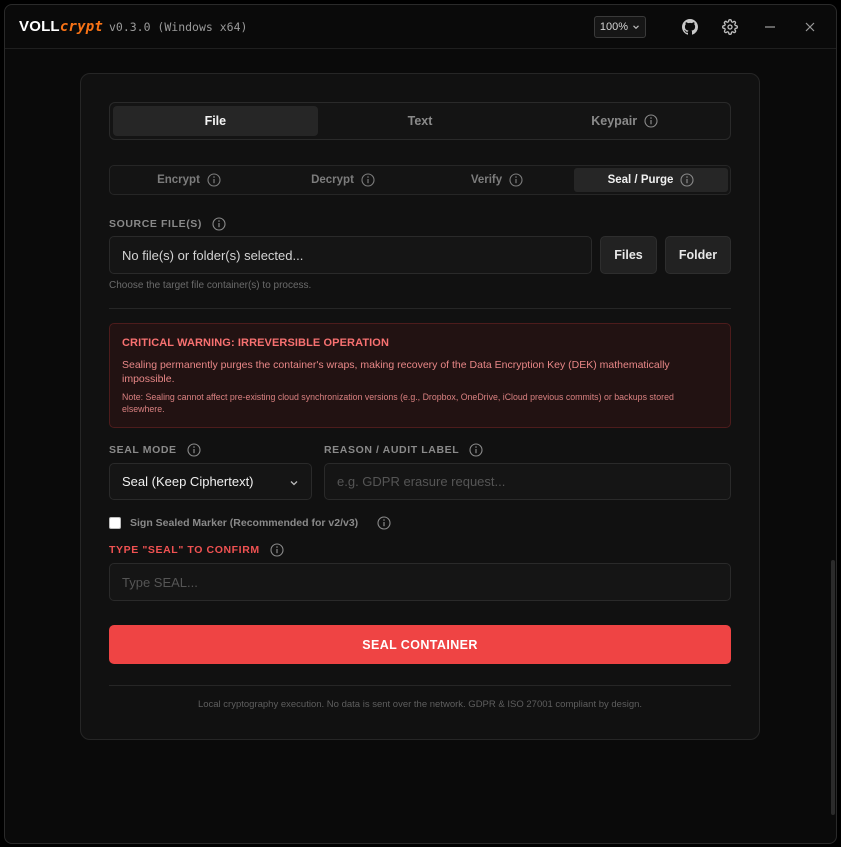  Describe the element at coordinates (167, 224) in the screenshot. I see `source-files-label: SOURCE FILE(S)` at that location.